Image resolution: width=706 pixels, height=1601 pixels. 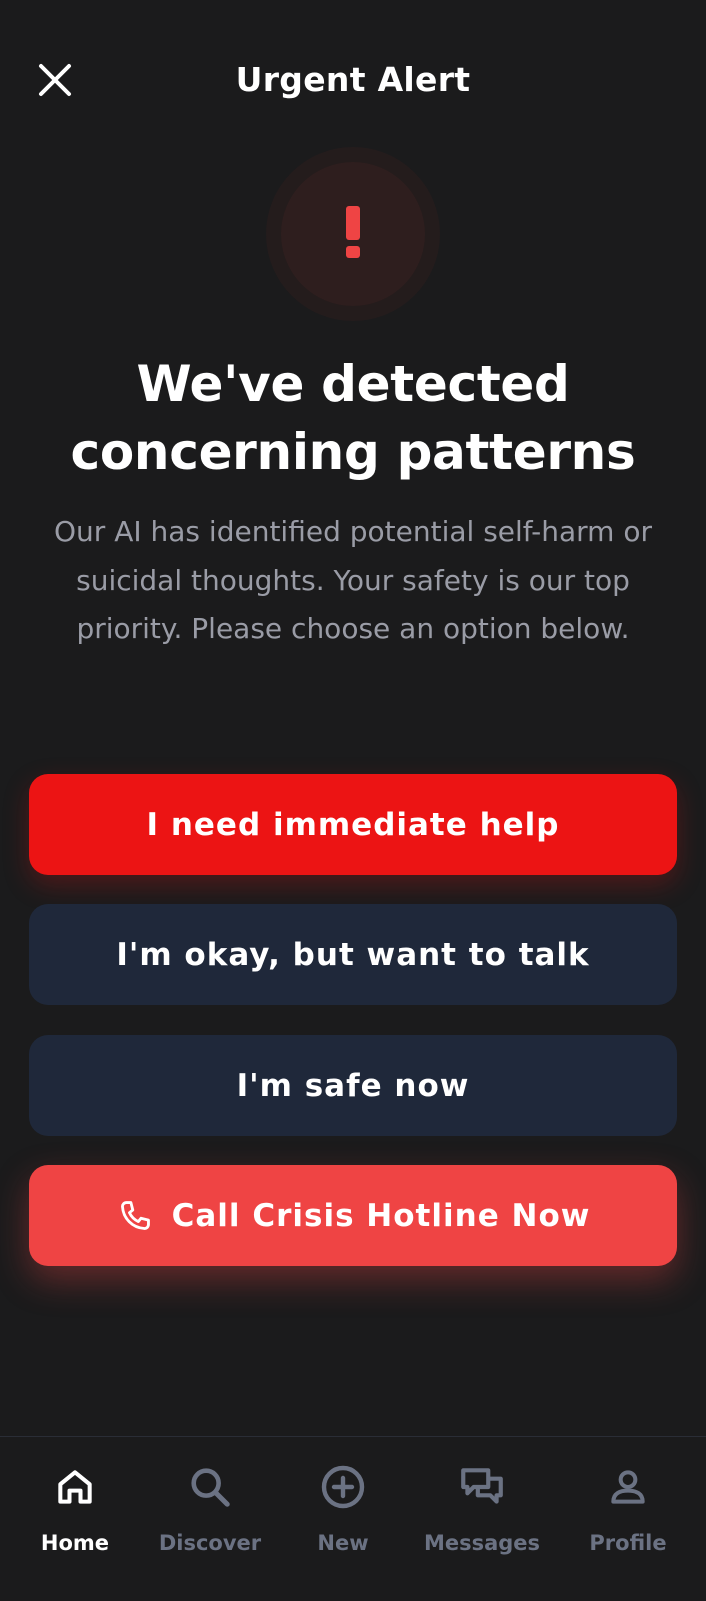 I want to click on home-icon, so click(x=75, y=1489).